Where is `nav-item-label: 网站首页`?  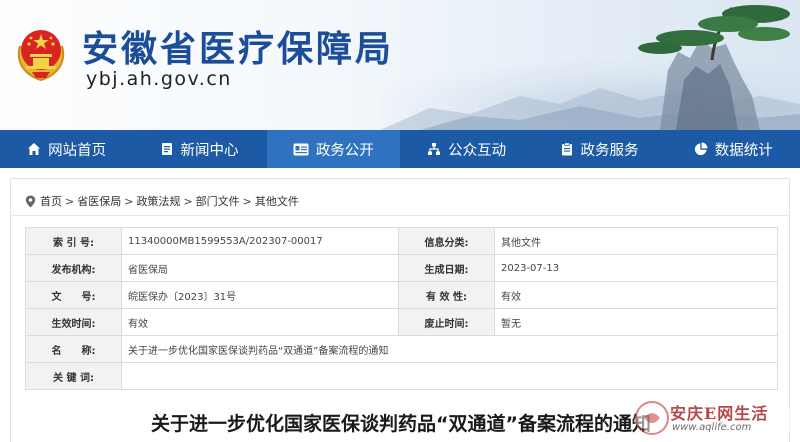 nav-item-label: 网站首页 is located at coordinates (77, 150).